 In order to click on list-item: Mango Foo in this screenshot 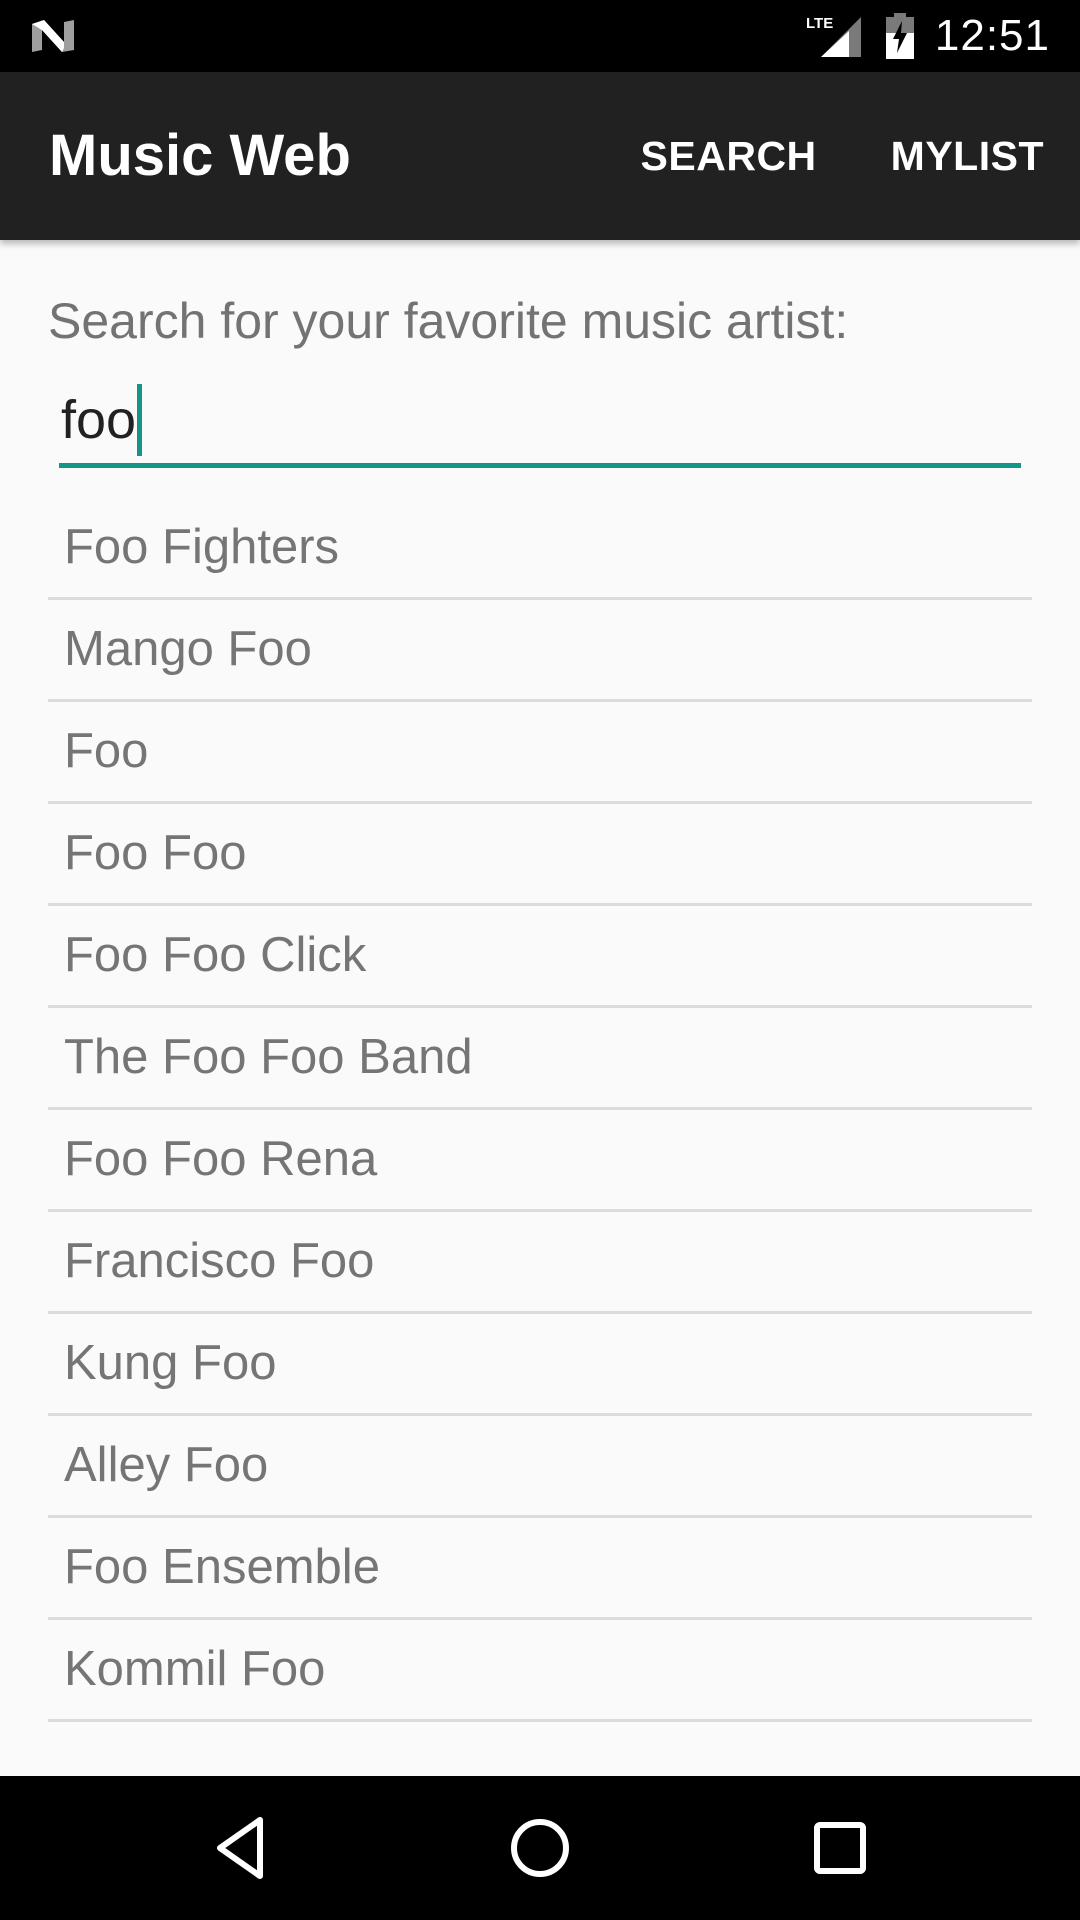, I will do `click(540, 651)`.